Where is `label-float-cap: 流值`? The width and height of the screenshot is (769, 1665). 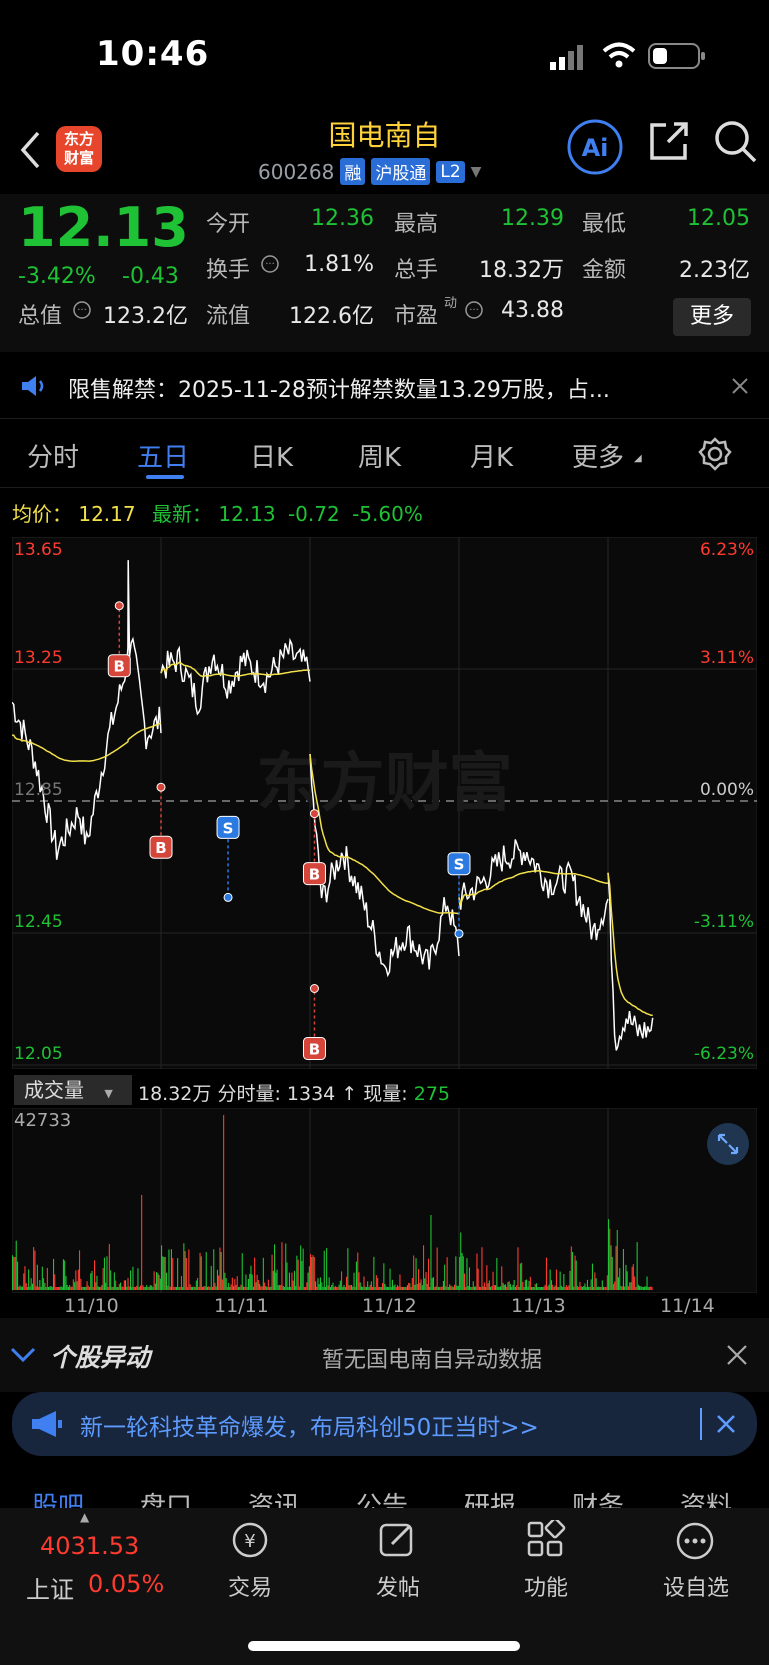 label-float-cap: 流值 is located at coordinates (228, 316).